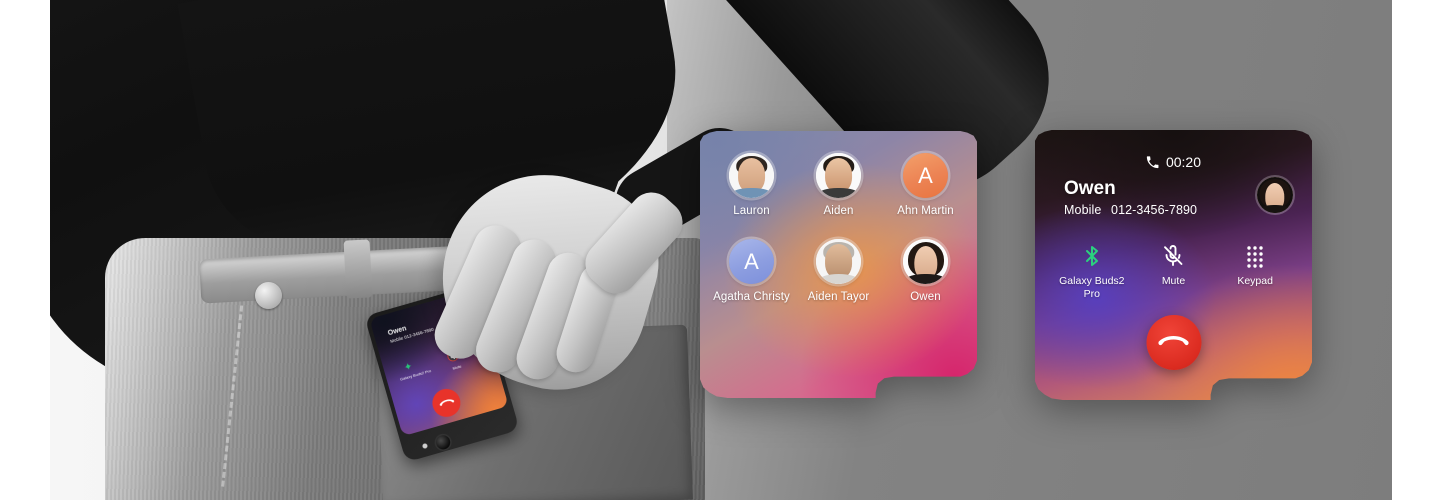 The height and width of the screenshot is (500, 1440). What do you see at coordinates (268, 295) in the screenshot?
I see `jeans-button` at bounding box center [268, 295].